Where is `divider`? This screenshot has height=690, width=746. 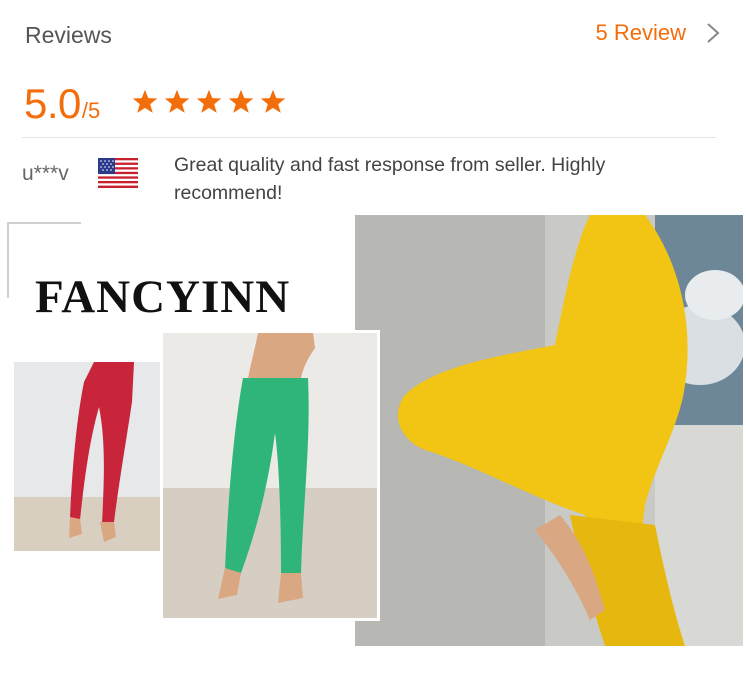 divider is located at coordinates (369, 137).